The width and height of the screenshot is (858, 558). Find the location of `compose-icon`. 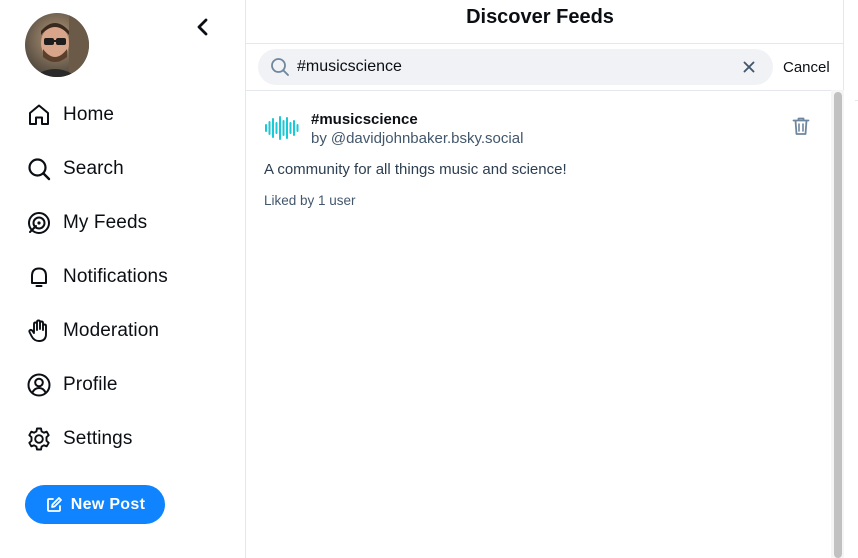

compose-icon is located at coordinates (54, 504).